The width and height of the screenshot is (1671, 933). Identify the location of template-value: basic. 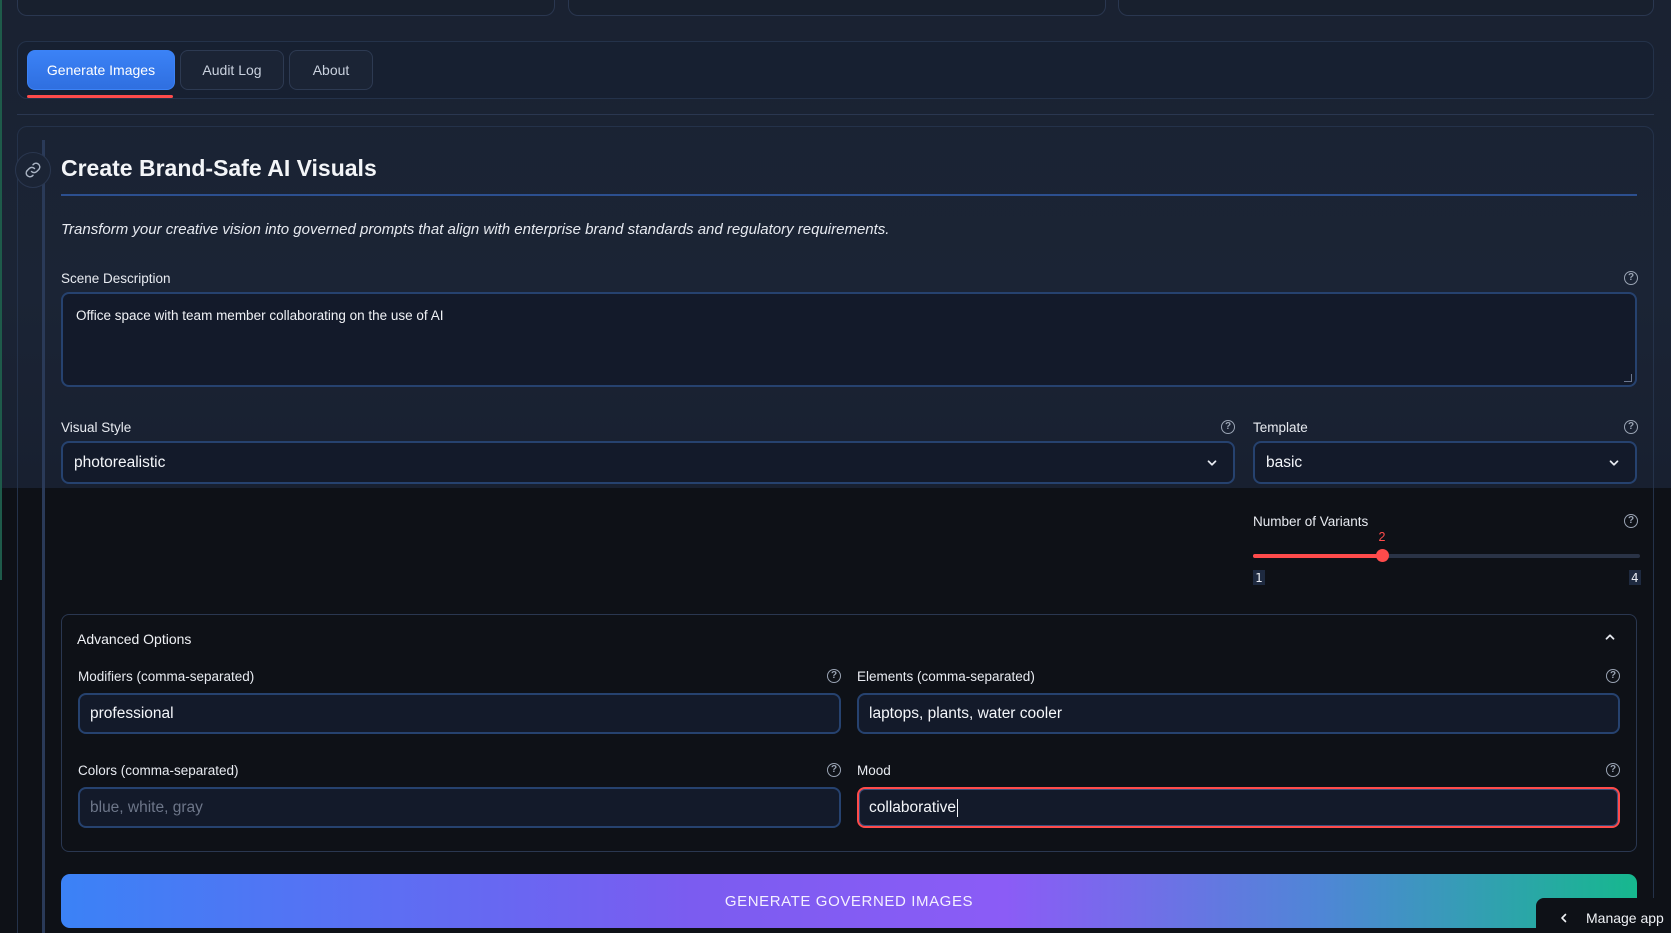
(1284, 462).